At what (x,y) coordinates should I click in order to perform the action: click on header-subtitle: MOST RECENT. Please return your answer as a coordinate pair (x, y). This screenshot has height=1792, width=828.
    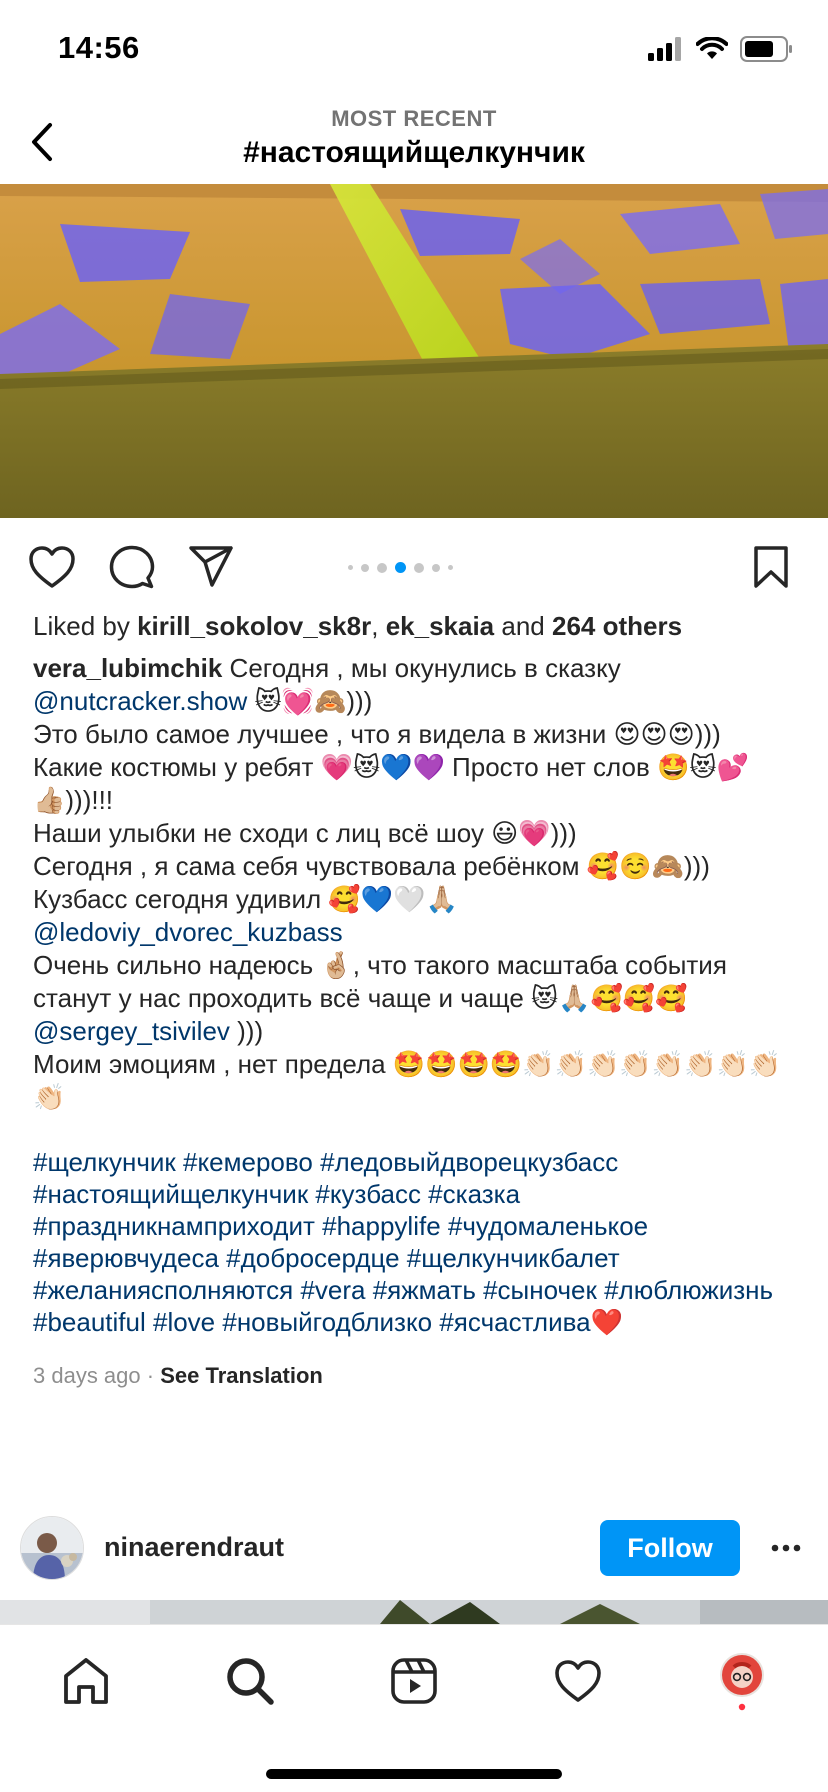
    Looking at the image, I should click on (414, 118).